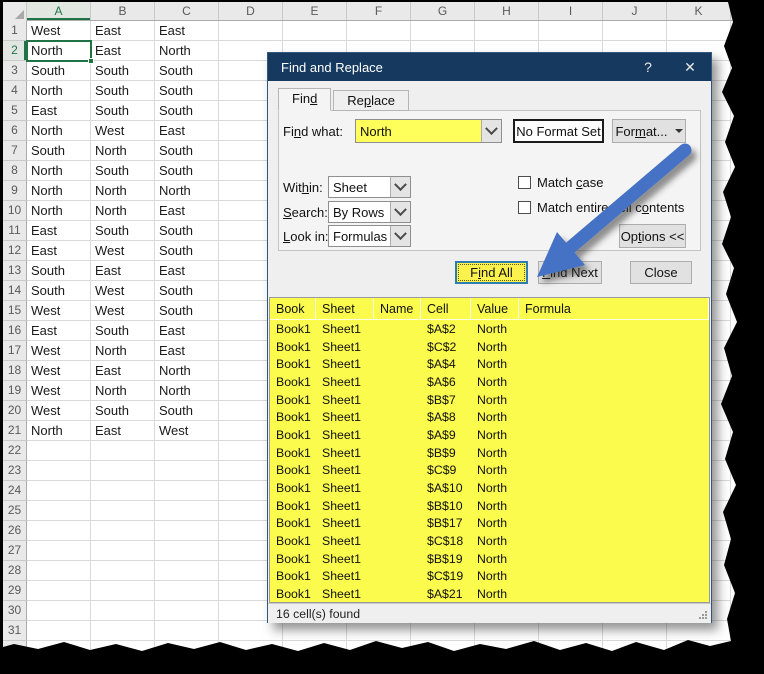 The width and height of the screenshot is (764, 674). I want to click on results-header-cell: Cell, so click(446, 308).